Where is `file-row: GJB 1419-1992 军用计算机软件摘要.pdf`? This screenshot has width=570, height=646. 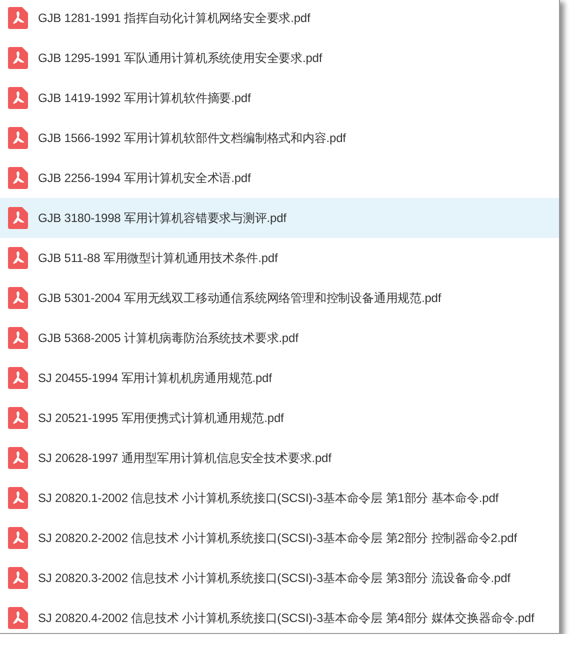
file-row: GJB 1419-1992 军用计算机软件摘要.pdf is located at coordinates (279, 98).